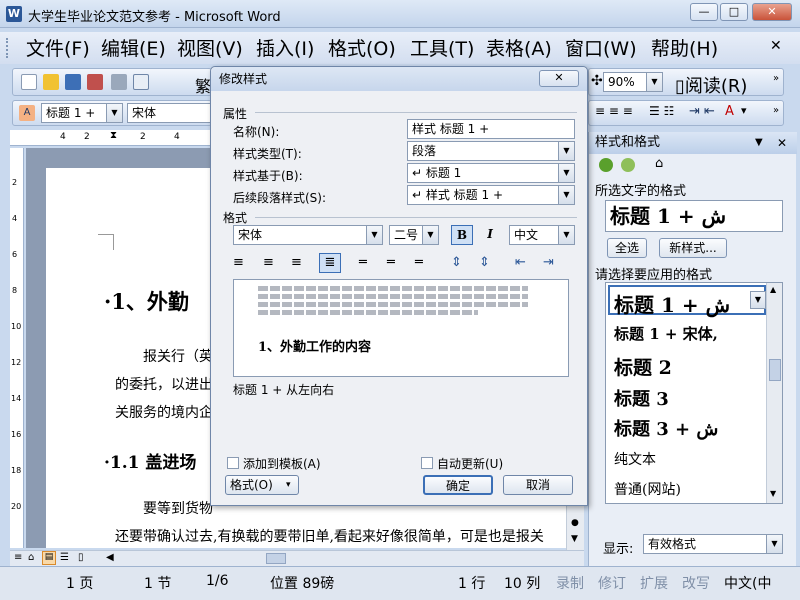 The height and width of the screenshot is (600, 800). What do you see at coordinates (141, 82) in the screenshot?
I see `preview-icon` at bounding box center [141, 82].